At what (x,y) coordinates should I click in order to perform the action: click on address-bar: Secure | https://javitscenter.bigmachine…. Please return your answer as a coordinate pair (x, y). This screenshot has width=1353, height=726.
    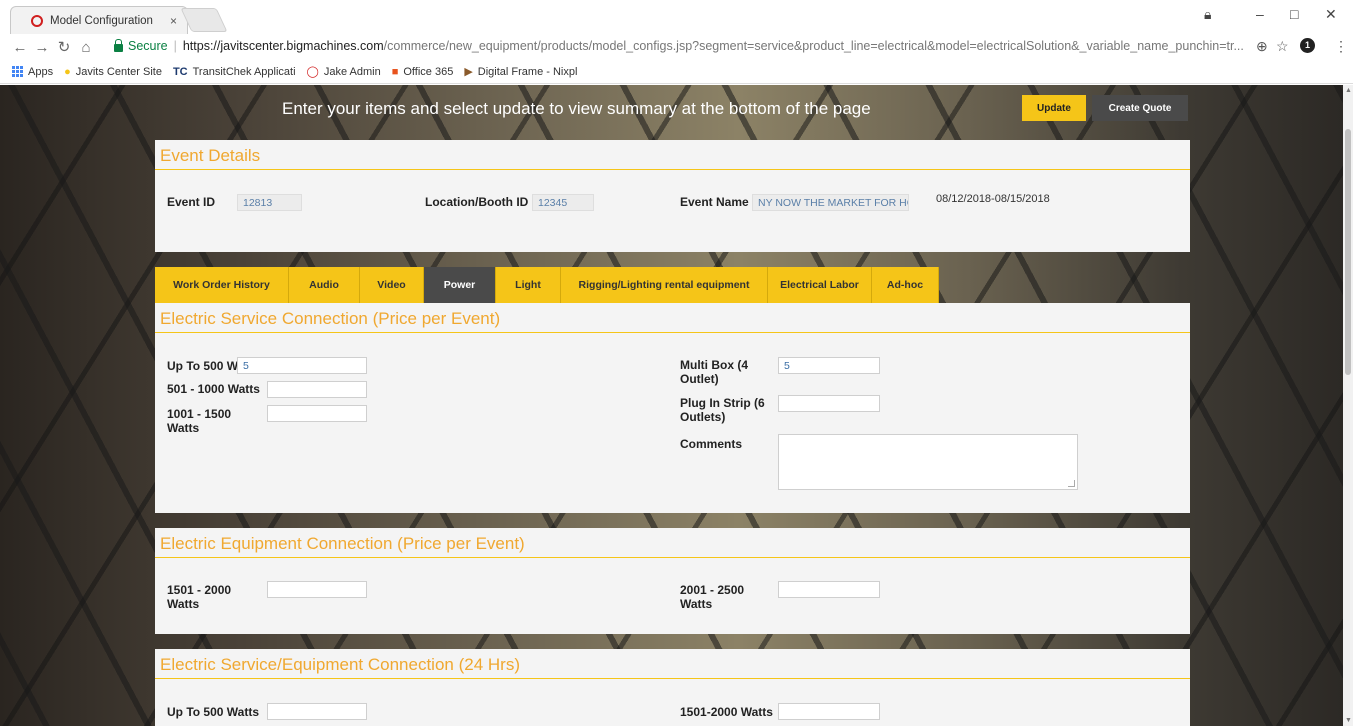
    Looking at the image, I should click on (697, 46).